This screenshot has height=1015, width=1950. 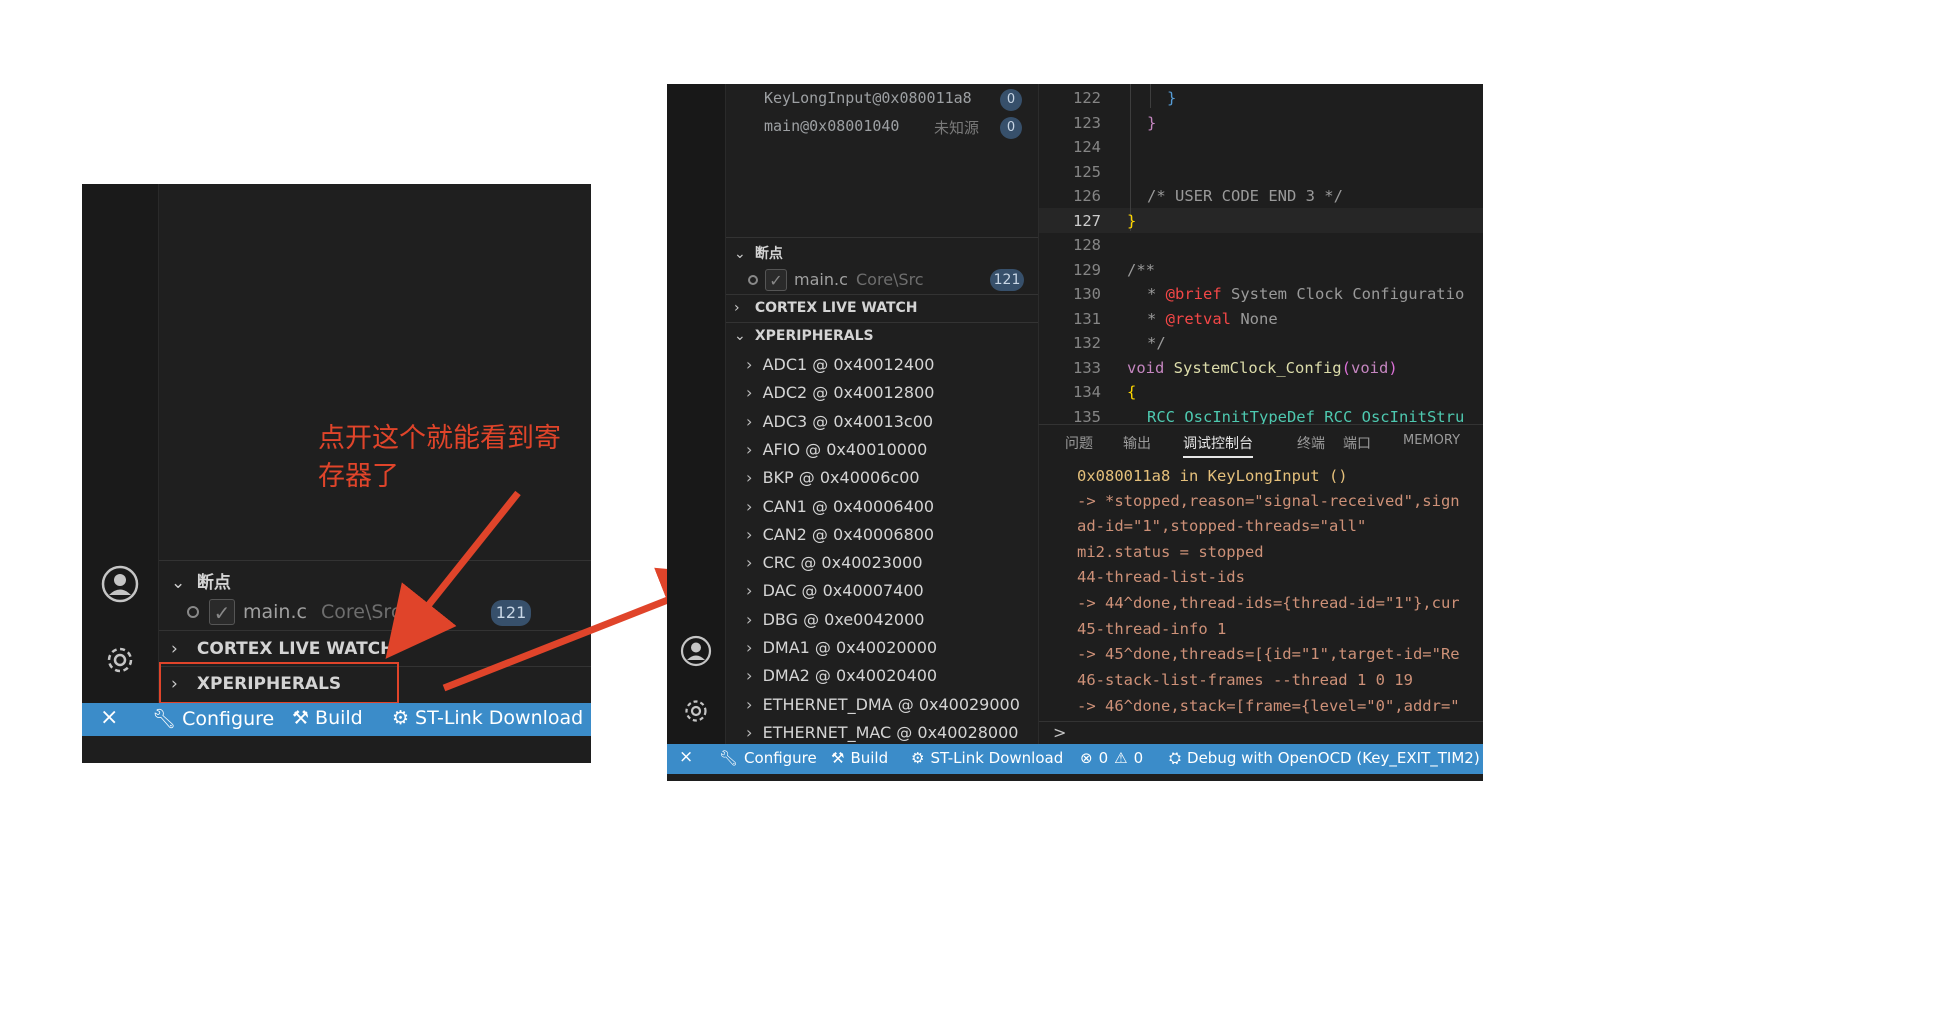 What do you see at coordinates (883, 704) in the screenshot?
I see `peripheral-item-ethernet-dma: › ETHERNET_DMA @ 0x40029000` at bounding box center [883, 704].